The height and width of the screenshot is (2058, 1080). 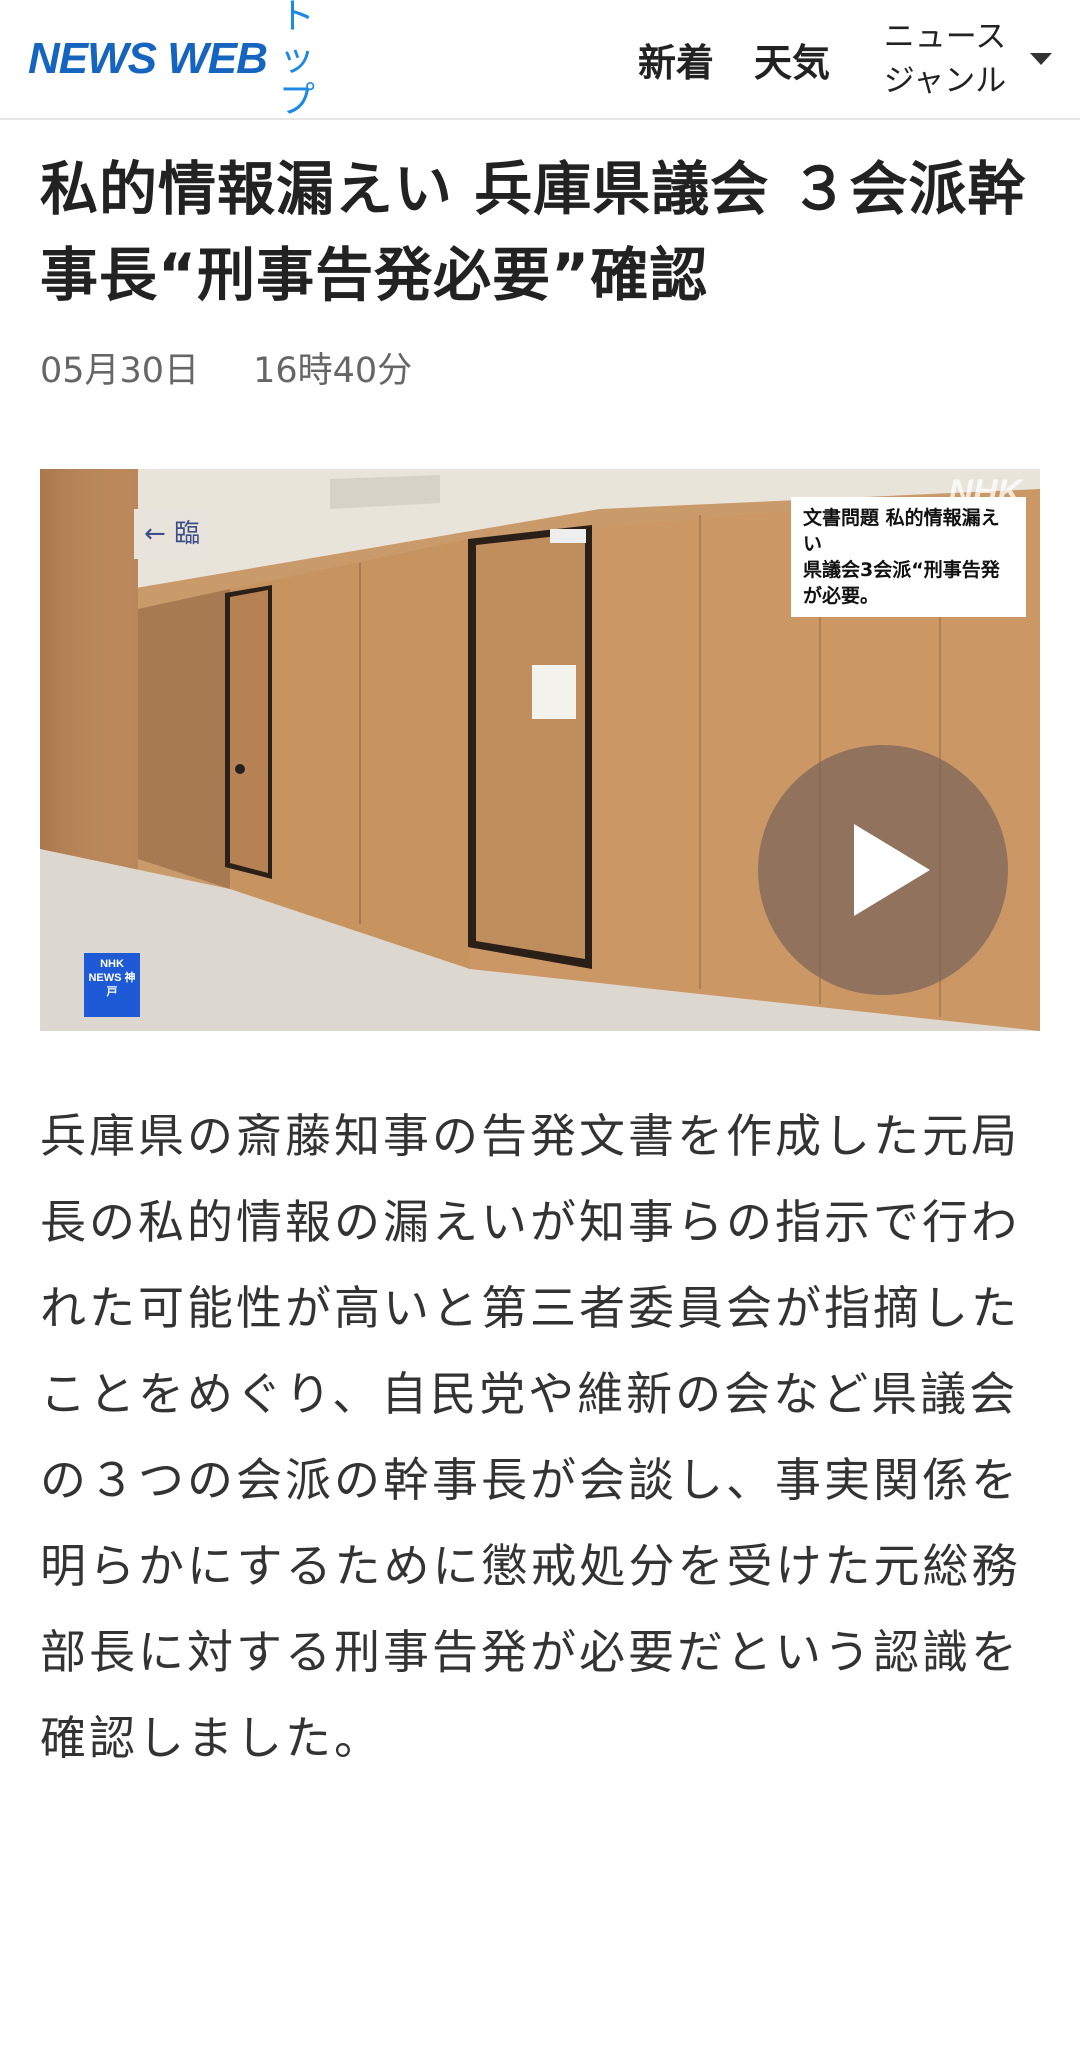 What do you see at coordinates (1041, 59) in the screenshot?
I see `chevron-down-icon` at bounding box center [1041, 59].